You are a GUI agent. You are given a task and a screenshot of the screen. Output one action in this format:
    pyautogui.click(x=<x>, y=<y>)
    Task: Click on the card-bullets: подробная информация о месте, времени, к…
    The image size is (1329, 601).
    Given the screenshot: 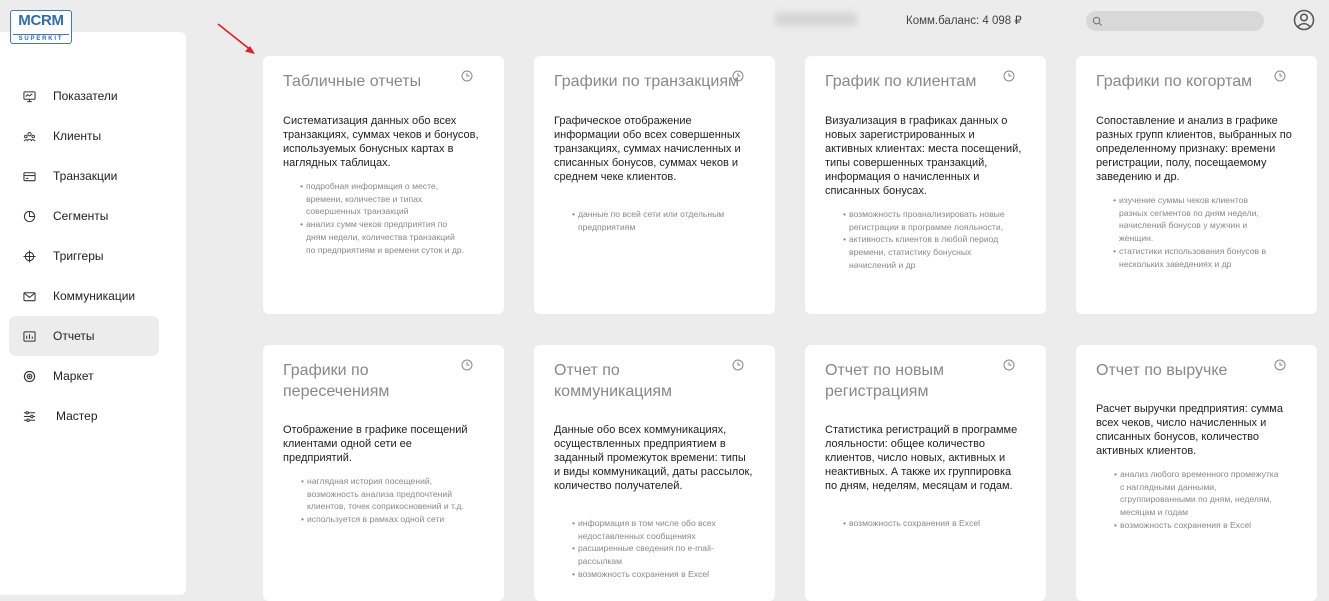 What is the action you would take?
    pyautogui.click(x=382, y=218)
    